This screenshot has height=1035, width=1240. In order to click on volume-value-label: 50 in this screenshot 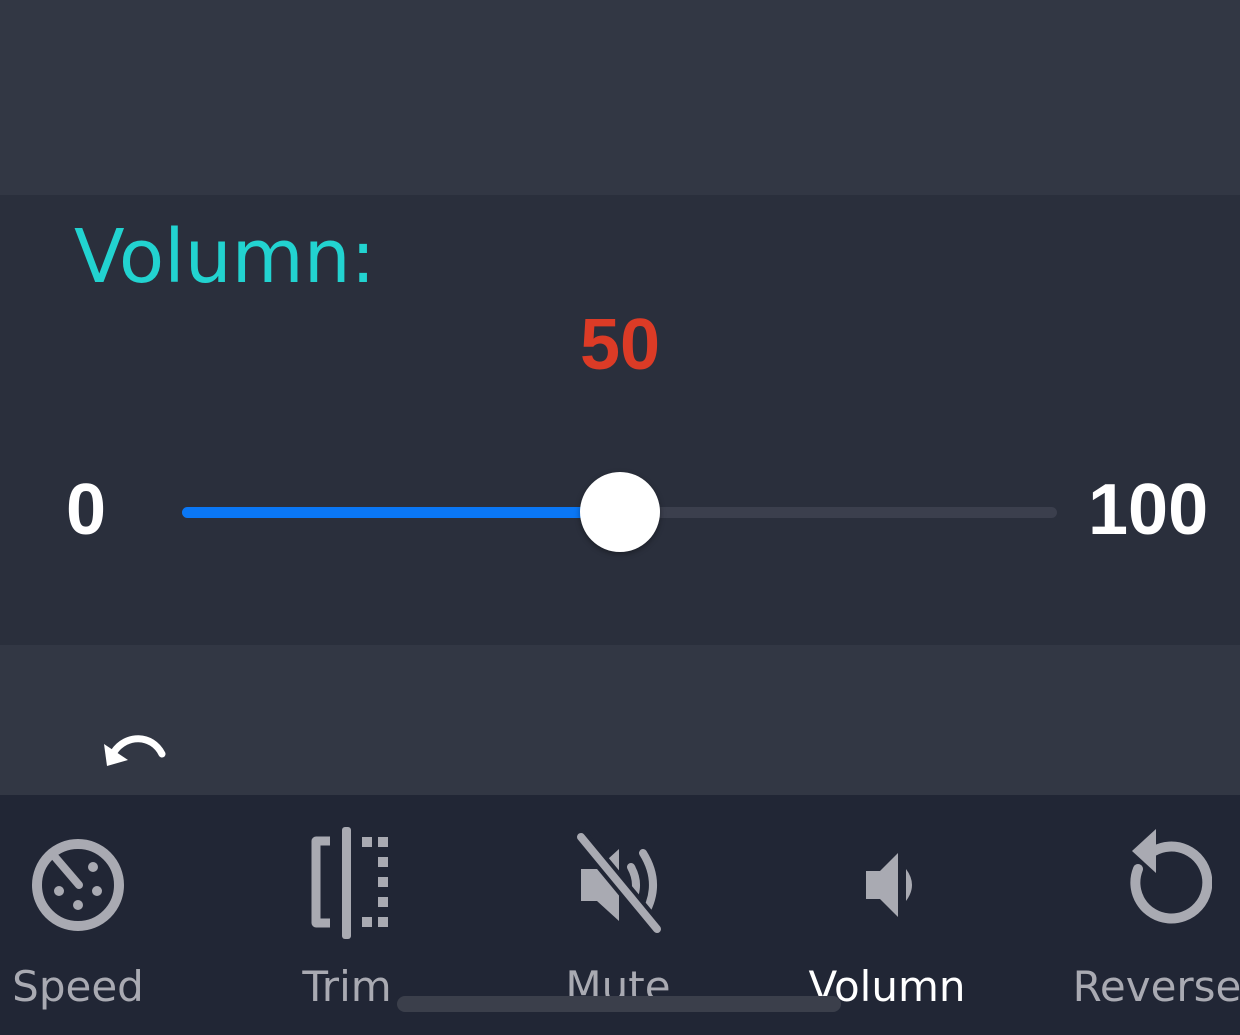, I will do `click(620, 345)`.